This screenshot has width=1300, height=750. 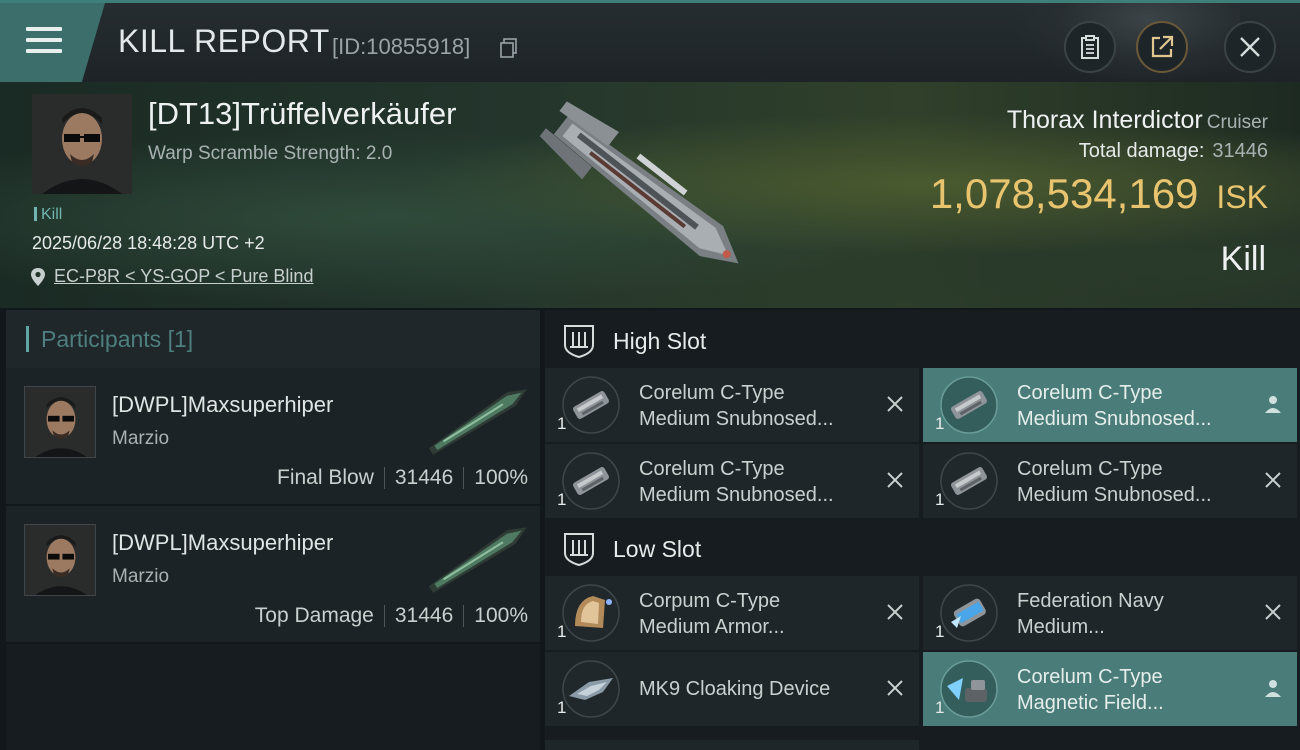 I want to click on total-damage-label: Total damage:, so click(x=1141, y=151).